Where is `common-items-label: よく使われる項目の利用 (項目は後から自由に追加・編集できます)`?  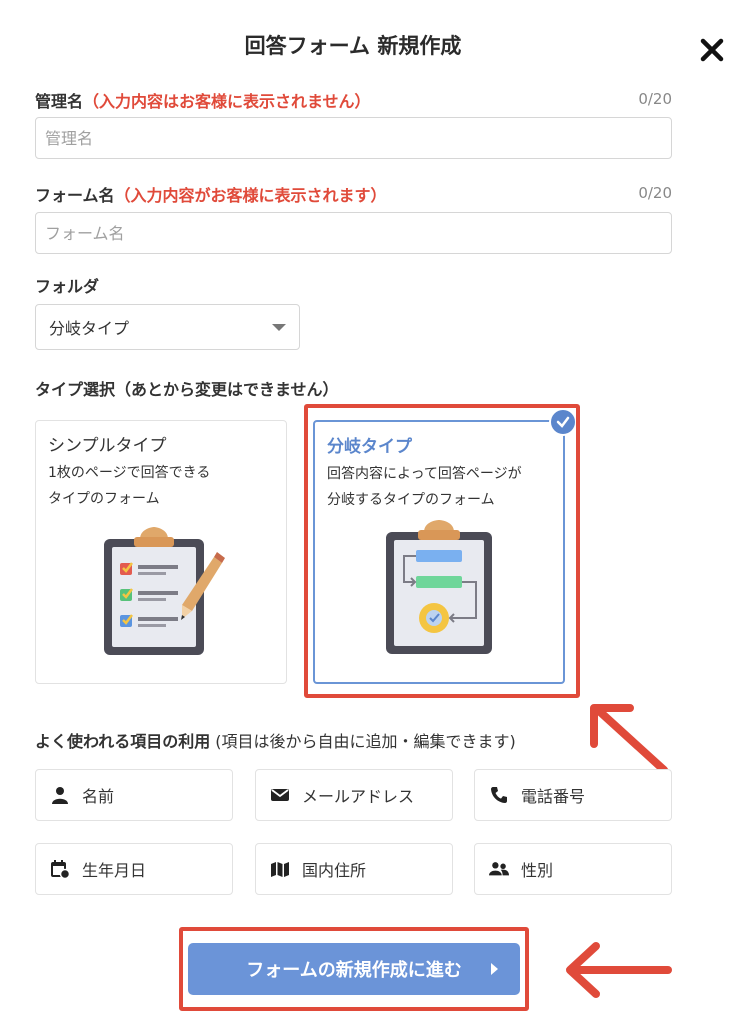 common-items-label: よく使われる項目の利用 (項目は後から自由に追加・編集できます) is located at coordinates (275, 740).